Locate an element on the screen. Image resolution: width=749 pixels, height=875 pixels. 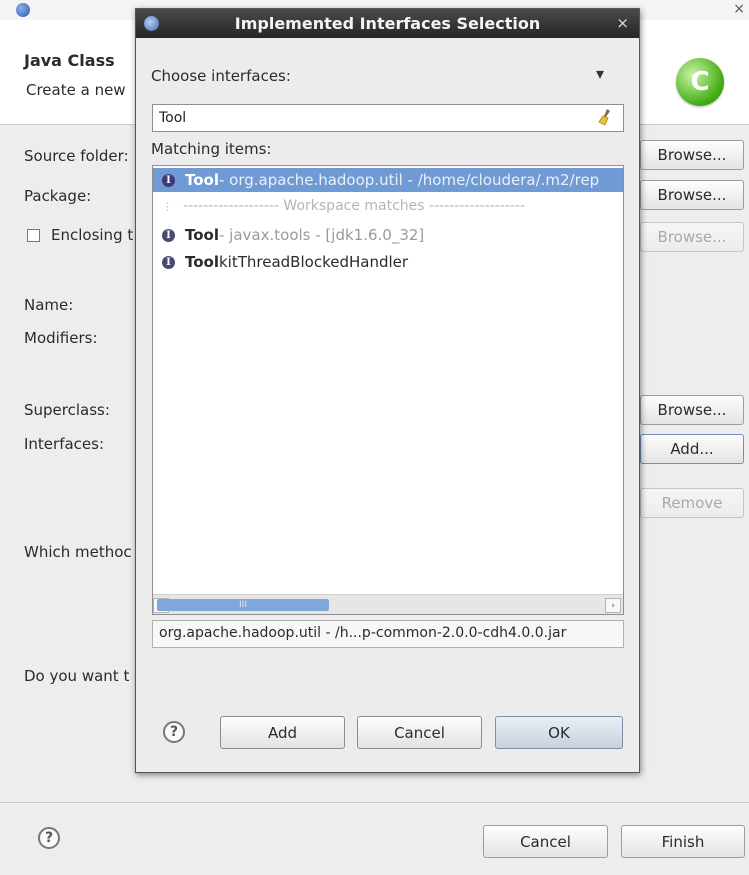
which-methods-label: Which methoc is located at coordinates (78, 552).